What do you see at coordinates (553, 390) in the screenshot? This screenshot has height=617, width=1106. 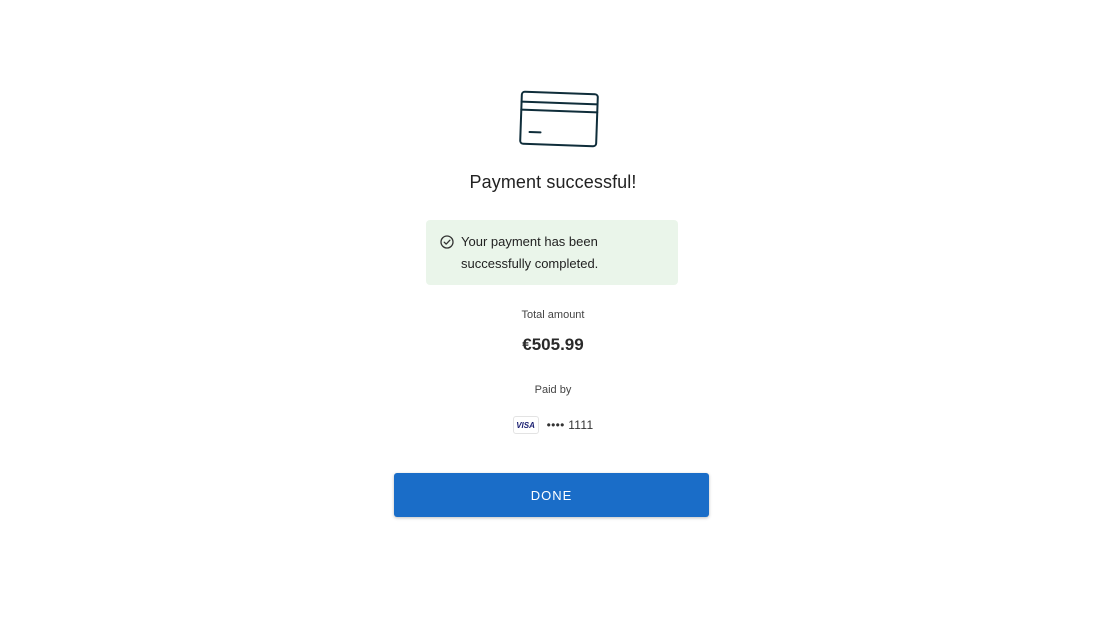 I see `paid-by-label: Paid by` at bounding box center [553, 390].